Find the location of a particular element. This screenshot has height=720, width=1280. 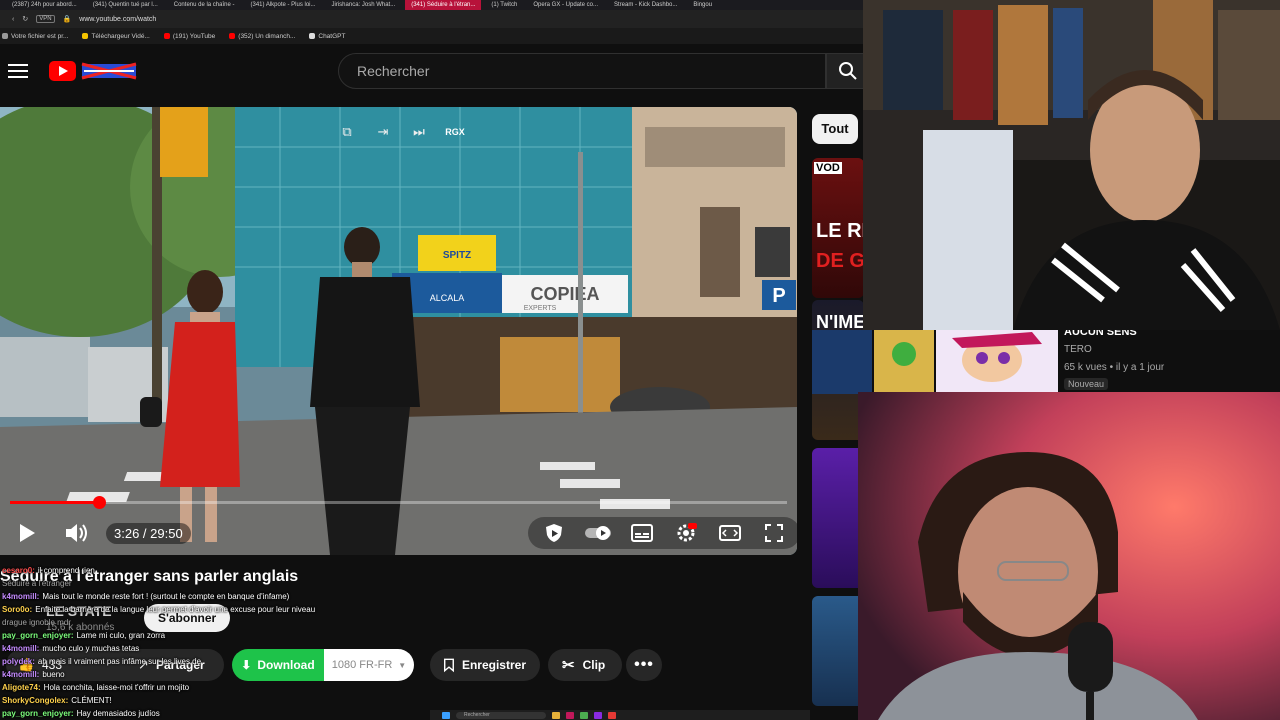

lock-icon: 🔒 is located at coordinates (67, 19).